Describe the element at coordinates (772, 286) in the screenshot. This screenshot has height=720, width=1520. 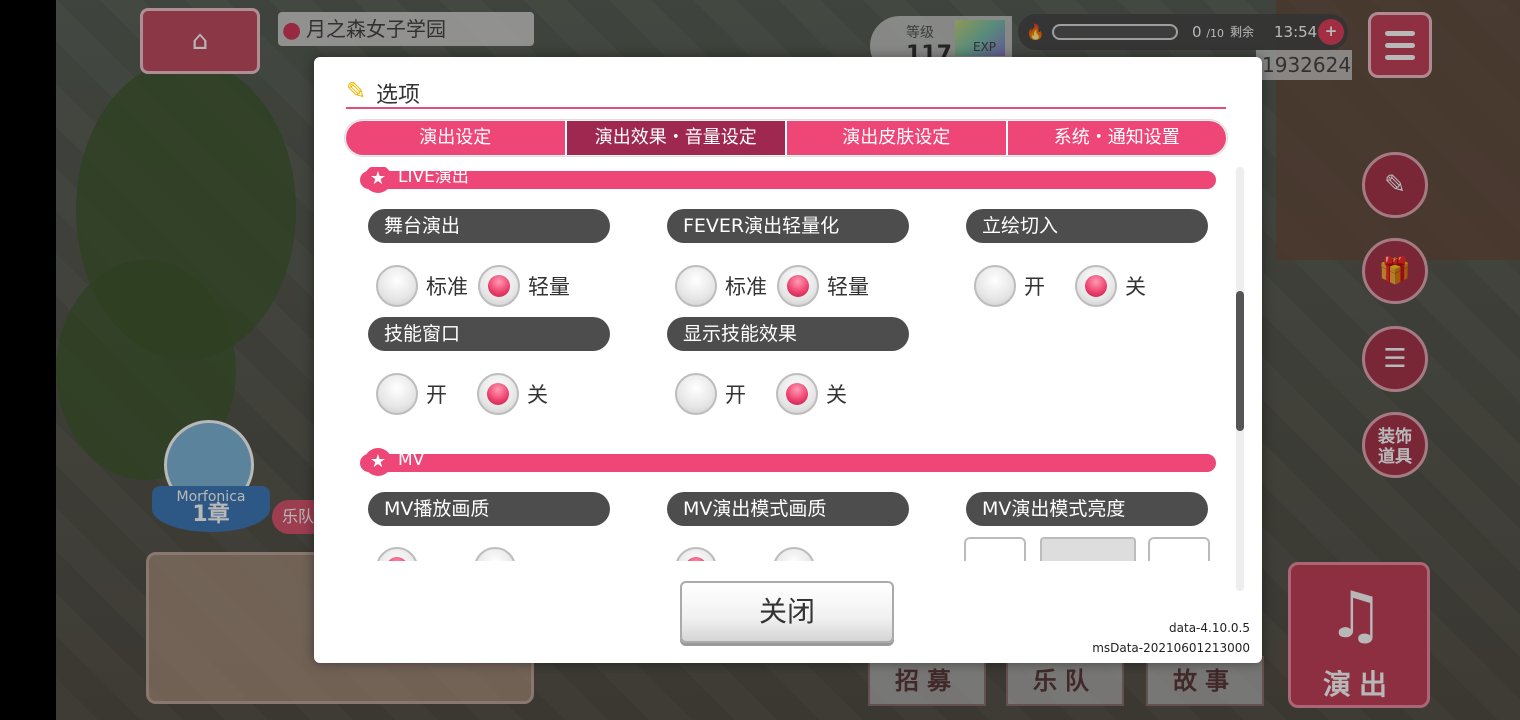
I see `radio-group-fever: 标准 轻量` at that location.